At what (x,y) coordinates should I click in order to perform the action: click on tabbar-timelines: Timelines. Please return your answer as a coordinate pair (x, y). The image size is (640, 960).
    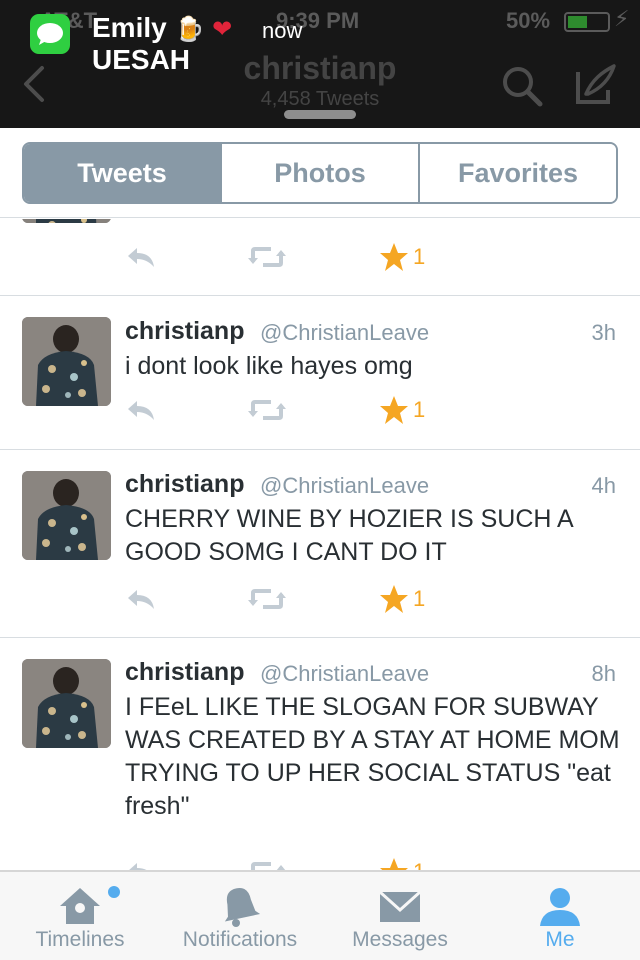
    Looking at the image, I should click on (80, 916).